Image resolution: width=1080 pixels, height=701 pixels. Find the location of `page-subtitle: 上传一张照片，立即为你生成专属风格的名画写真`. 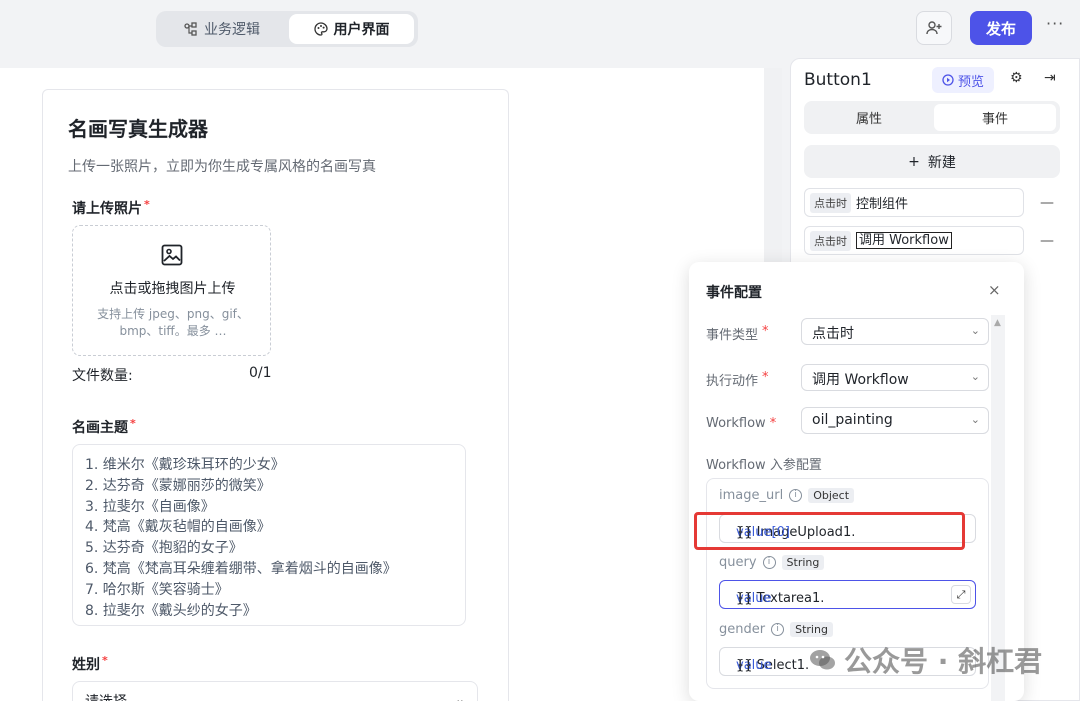

page-subtitle: 上传一张照片，立即为你生成专属风格的名画写真 is located at coordinates (222, 167).